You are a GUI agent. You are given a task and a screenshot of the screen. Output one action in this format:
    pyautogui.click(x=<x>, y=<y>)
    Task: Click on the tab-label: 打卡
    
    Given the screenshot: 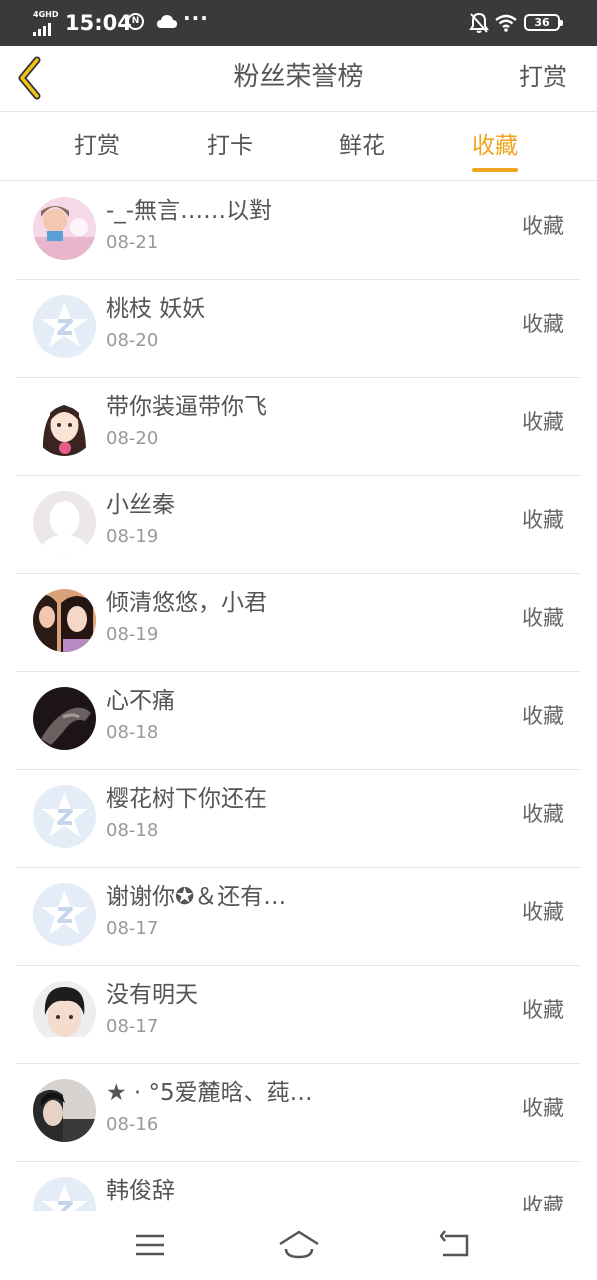 What is the action you would take?
    pyautogui.click(x=230, y=146)
    